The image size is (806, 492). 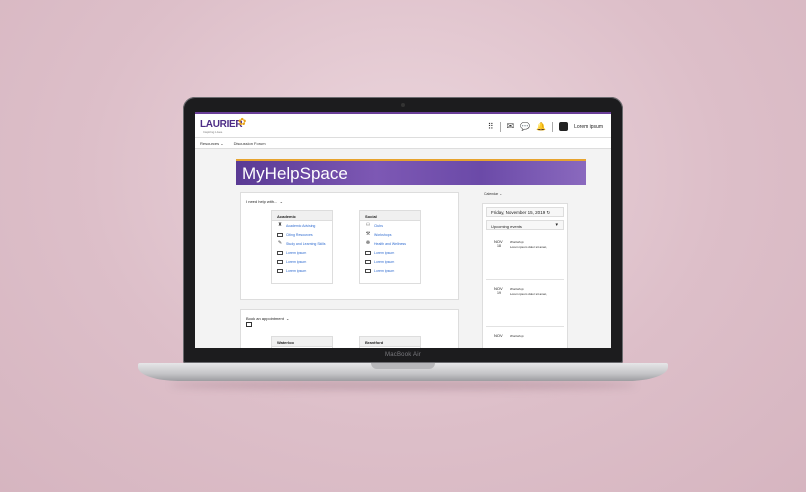 I want to click on location-heading: Waterloo, so click(x=302, y=342).